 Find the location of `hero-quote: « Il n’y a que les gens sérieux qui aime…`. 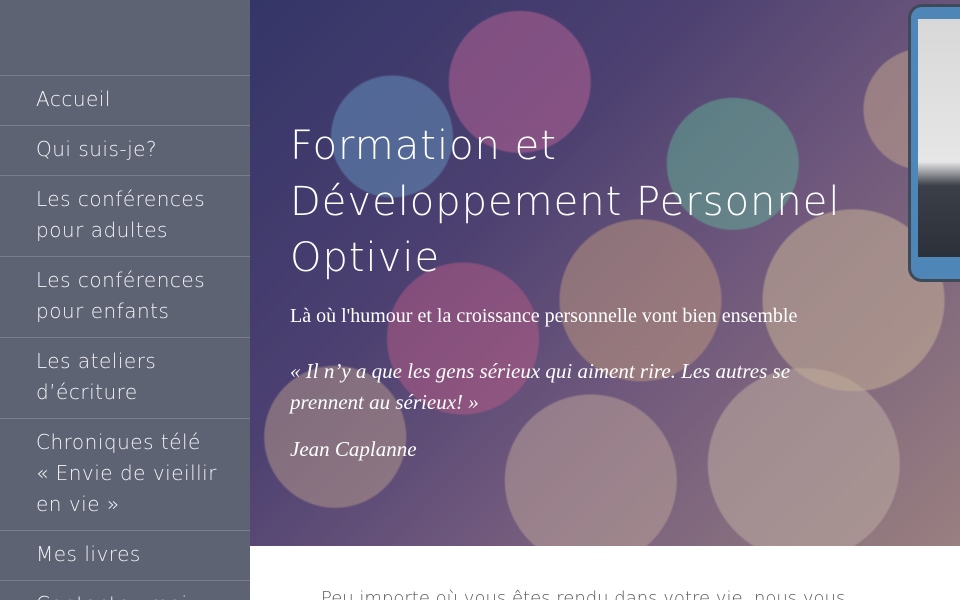

hero-quote: « Il n’y a que les gens sérieux qui aime… is located at coordinates (540, 386).